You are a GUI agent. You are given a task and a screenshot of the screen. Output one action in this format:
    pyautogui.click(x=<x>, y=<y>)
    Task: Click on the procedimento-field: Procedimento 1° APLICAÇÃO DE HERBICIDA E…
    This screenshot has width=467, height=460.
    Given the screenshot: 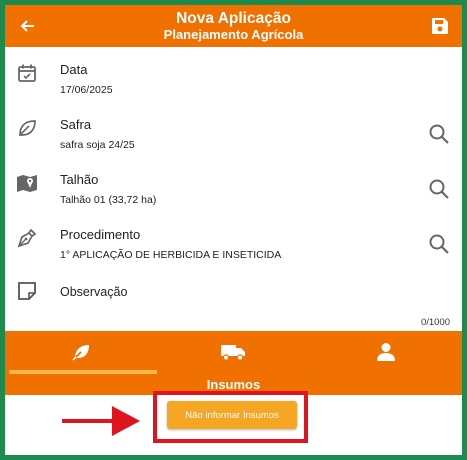 What is the action you would take?
    pyautogui.click(x=233, y=247)
    